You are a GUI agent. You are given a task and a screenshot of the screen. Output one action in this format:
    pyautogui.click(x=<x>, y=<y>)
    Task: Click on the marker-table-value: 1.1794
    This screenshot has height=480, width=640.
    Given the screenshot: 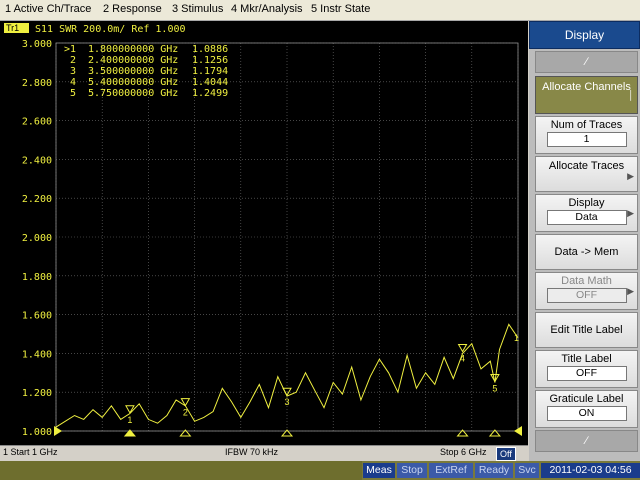 What is the action you would take?
    pyautogui.click(x=210, y=71)
    